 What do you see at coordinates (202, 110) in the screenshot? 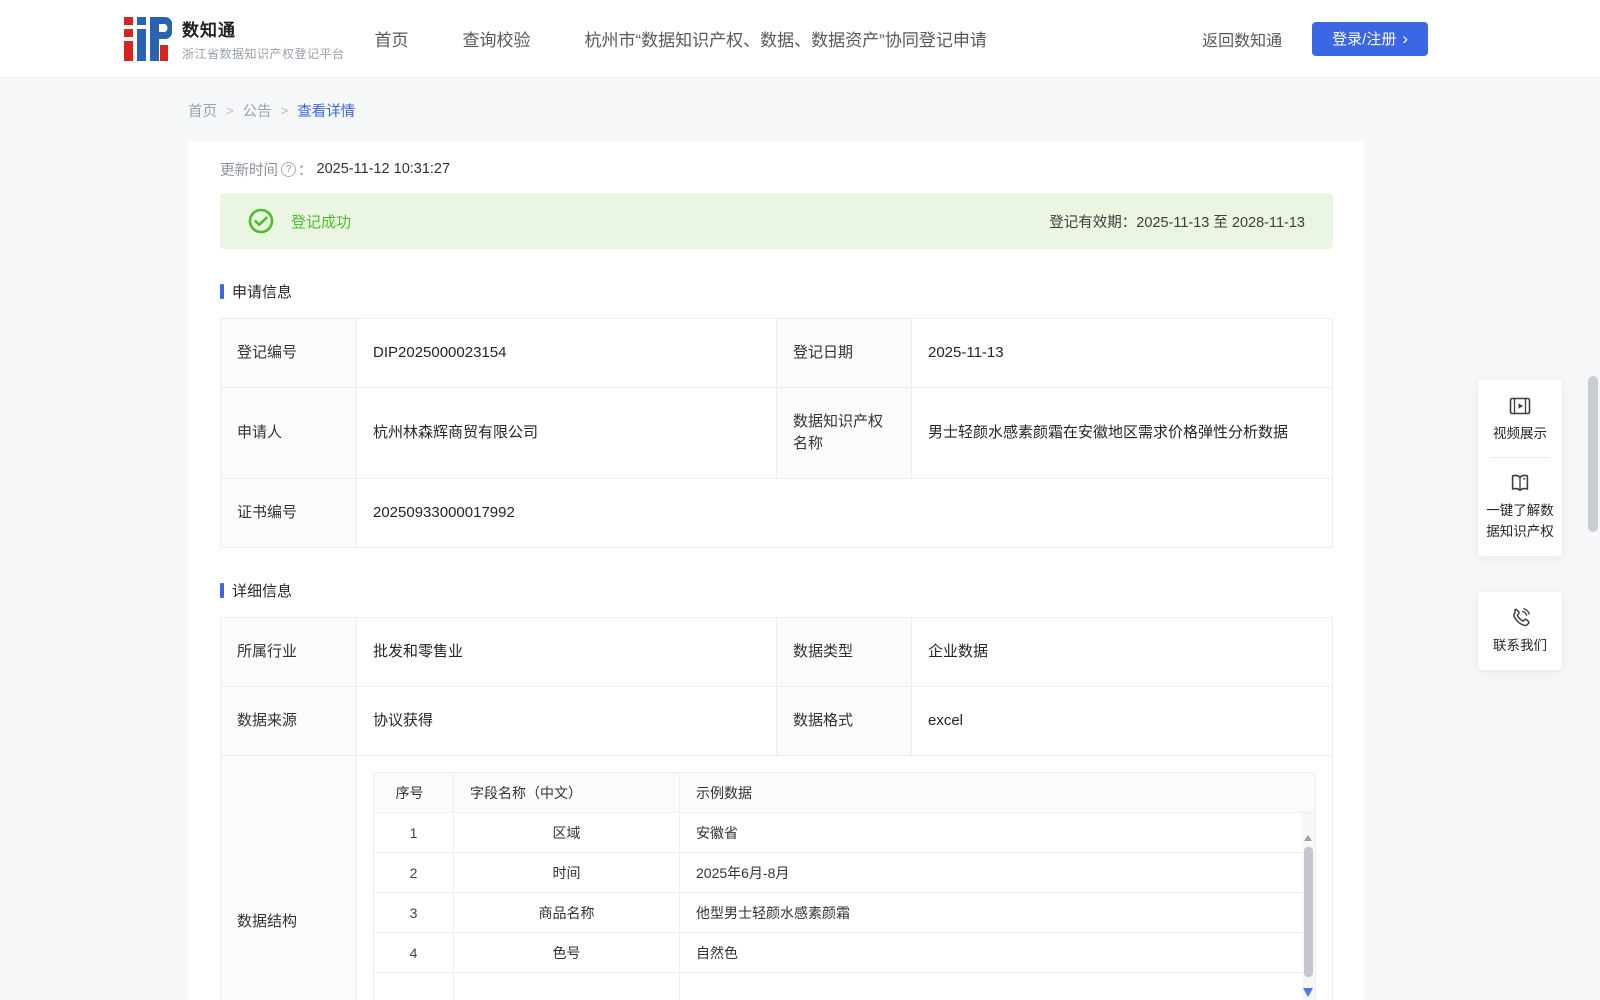
I see `breadcrumb-home: 首页` at bounding box center [202, 110].